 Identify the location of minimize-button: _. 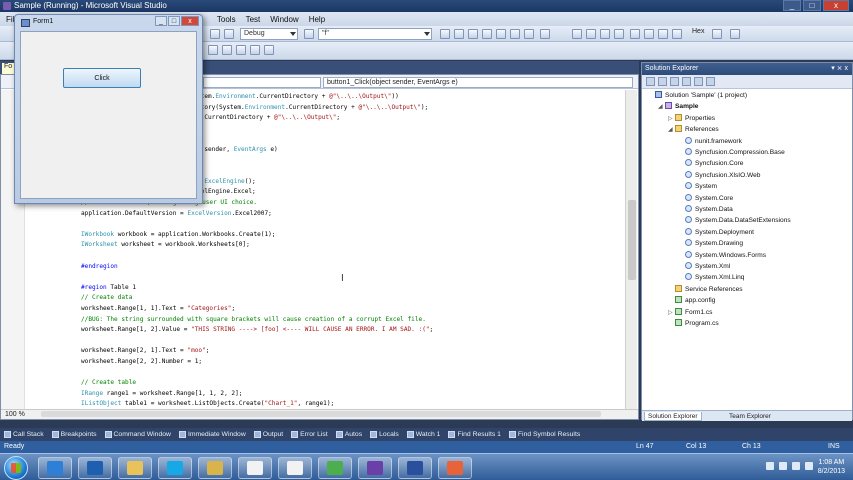
(792, 5).